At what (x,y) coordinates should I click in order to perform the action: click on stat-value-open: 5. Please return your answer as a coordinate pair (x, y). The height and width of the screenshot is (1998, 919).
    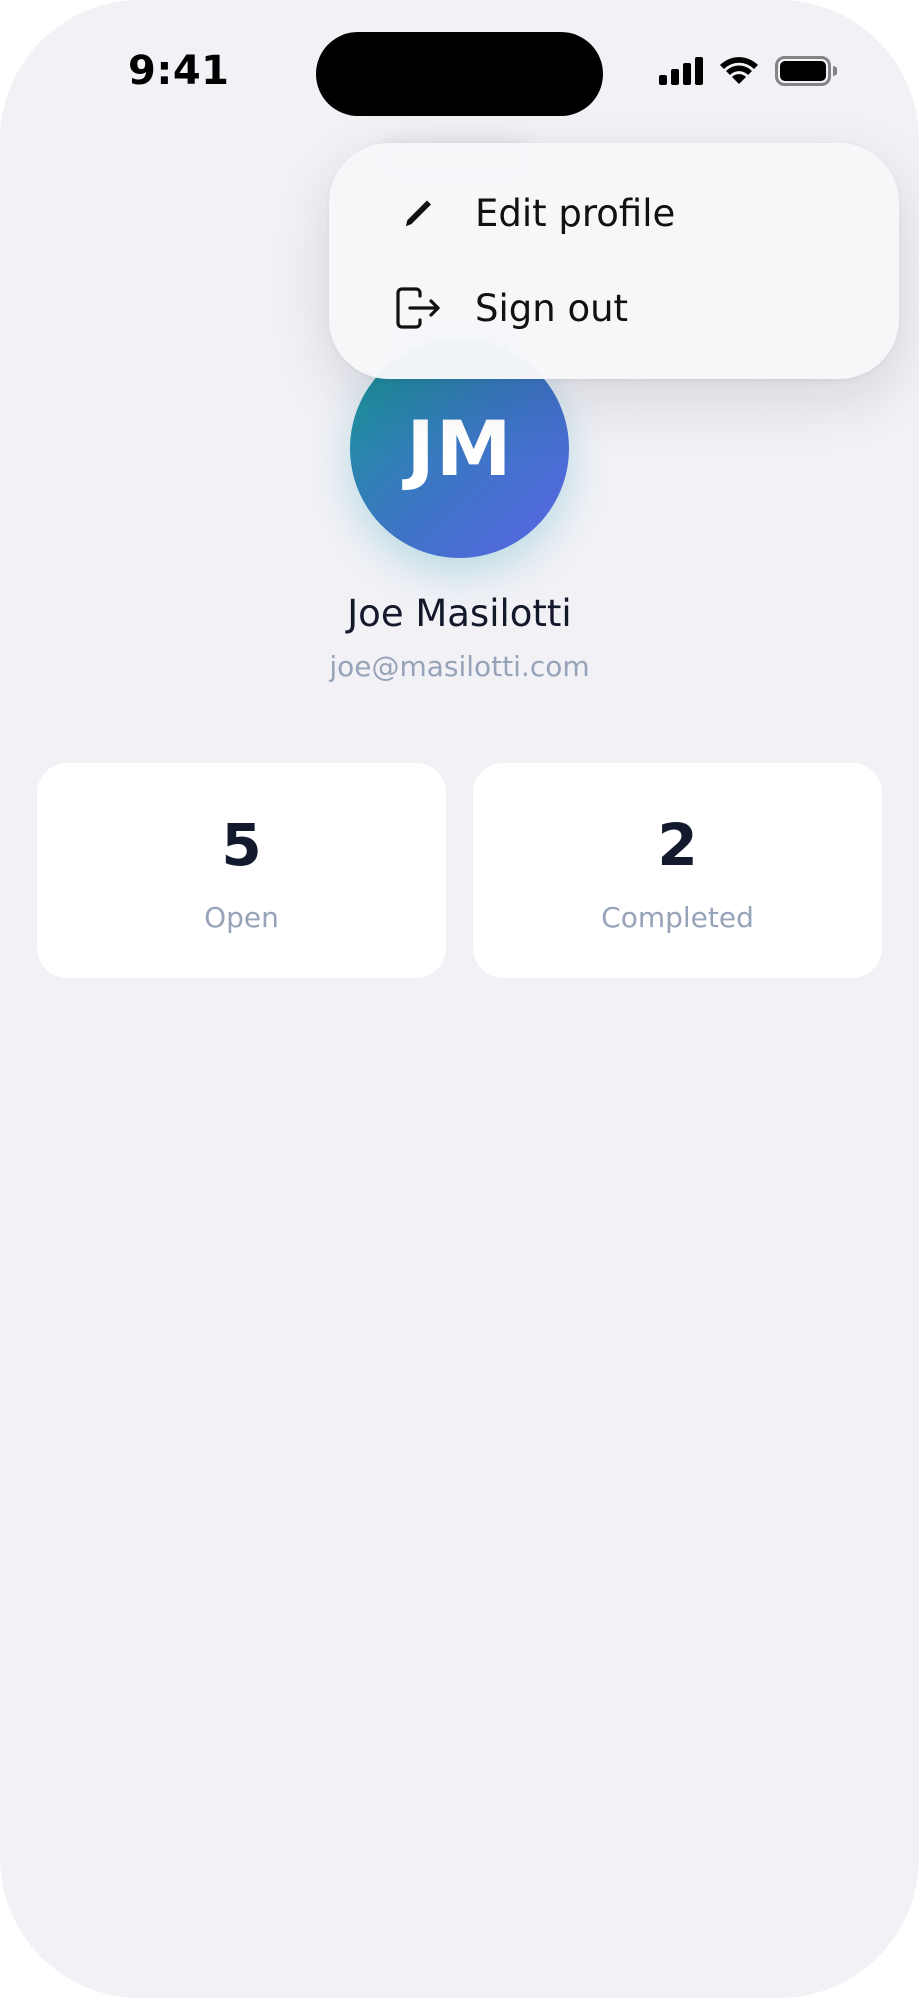
    Looking at the image, I should click on (241, 845).